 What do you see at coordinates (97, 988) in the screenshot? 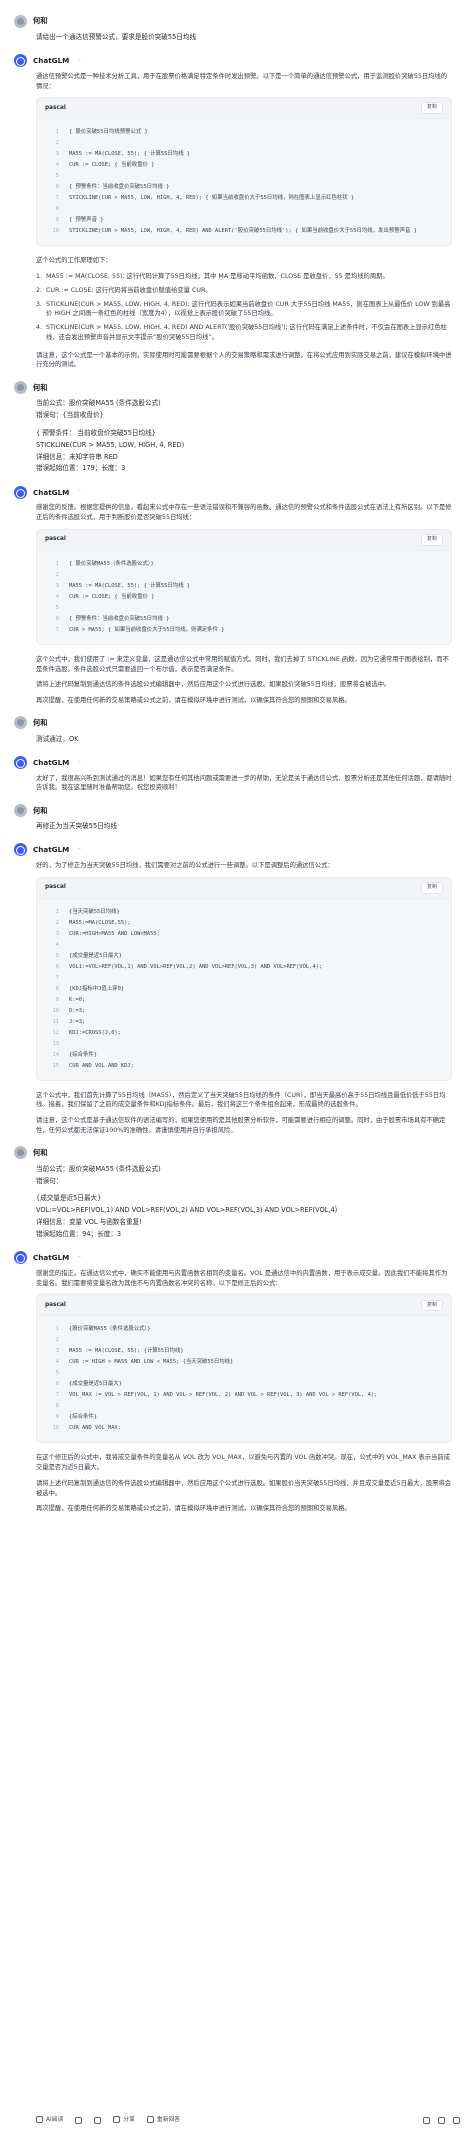
I see `code-text: {KDJ指标中J值上穿0}` at bounding box center [97, 988].